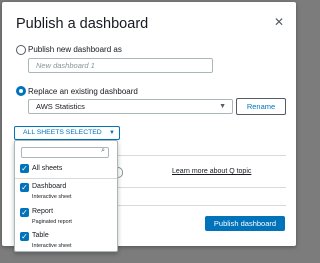 The image size is (320, 263). Describe the element at coordinates (60, 106) in the screenshot. I see `existing-dashboard-value: AWS Statistics` at that location.